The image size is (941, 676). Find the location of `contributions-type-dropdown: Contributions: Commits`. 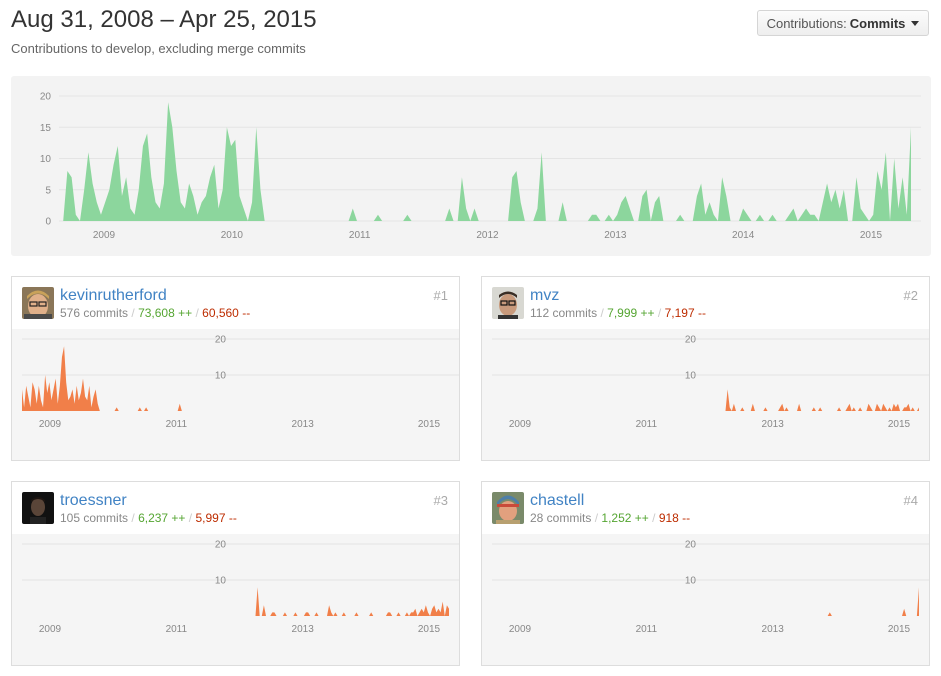

contributions-type-dropdown: Contributions: Commits is located at coordinates (843, 23).